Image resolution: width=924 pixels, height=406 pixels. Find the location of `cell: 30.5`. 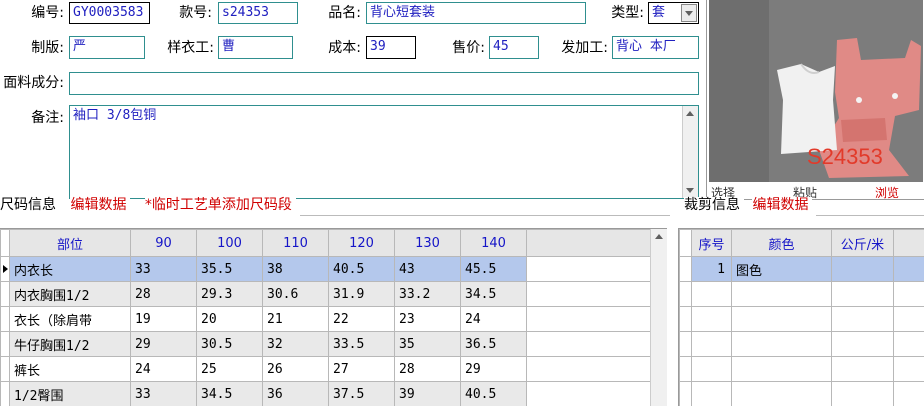

cell: 30.5 is located at coordinates (230, 344).